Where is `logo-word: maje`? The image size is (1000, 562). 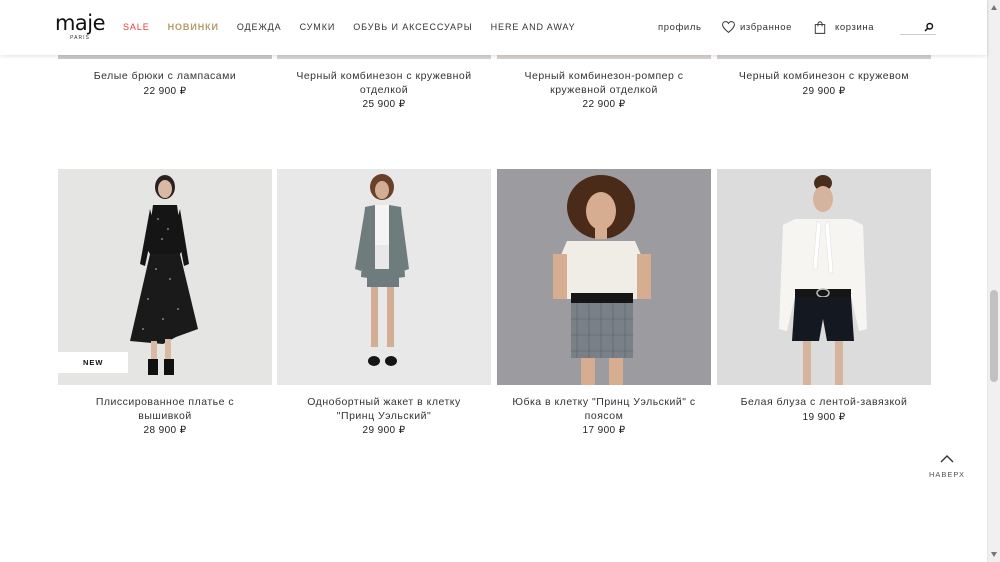
logo-word: maje is located at coordinates (80, 23).